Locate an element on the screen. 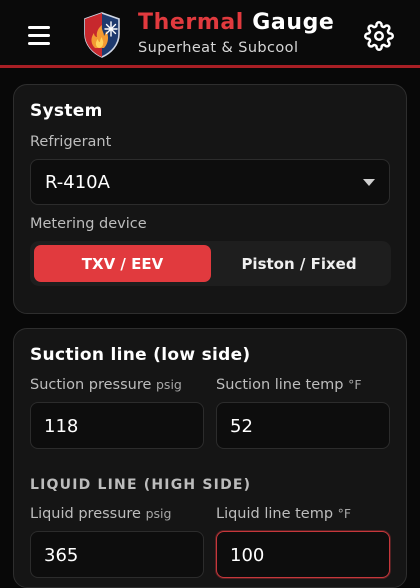 The image size is (420, 588). metering-device-toggle: TXV / EEV Piston / Fixed is located at coordinates (210, 263).